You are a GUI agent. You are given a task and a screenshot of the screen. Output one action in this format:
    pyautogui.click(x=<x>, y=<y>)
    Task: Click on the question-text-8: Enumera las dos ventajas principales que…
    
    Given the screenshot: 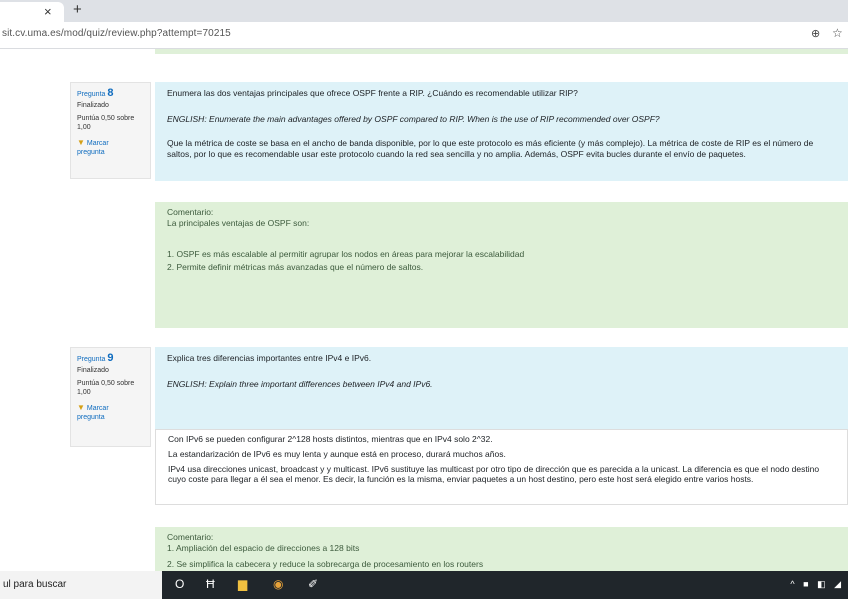 What is the action you would take?
    pyautogui.click(x=501, y=131)
    